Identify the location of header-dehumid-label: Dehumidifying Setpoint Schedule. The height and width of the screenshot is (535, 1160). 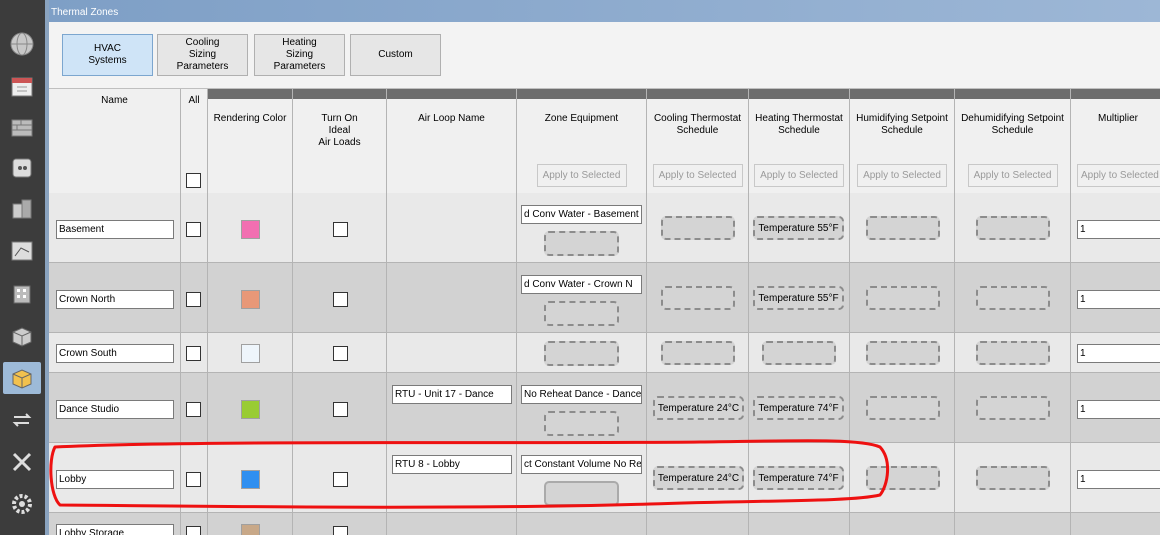
(1012, 124).